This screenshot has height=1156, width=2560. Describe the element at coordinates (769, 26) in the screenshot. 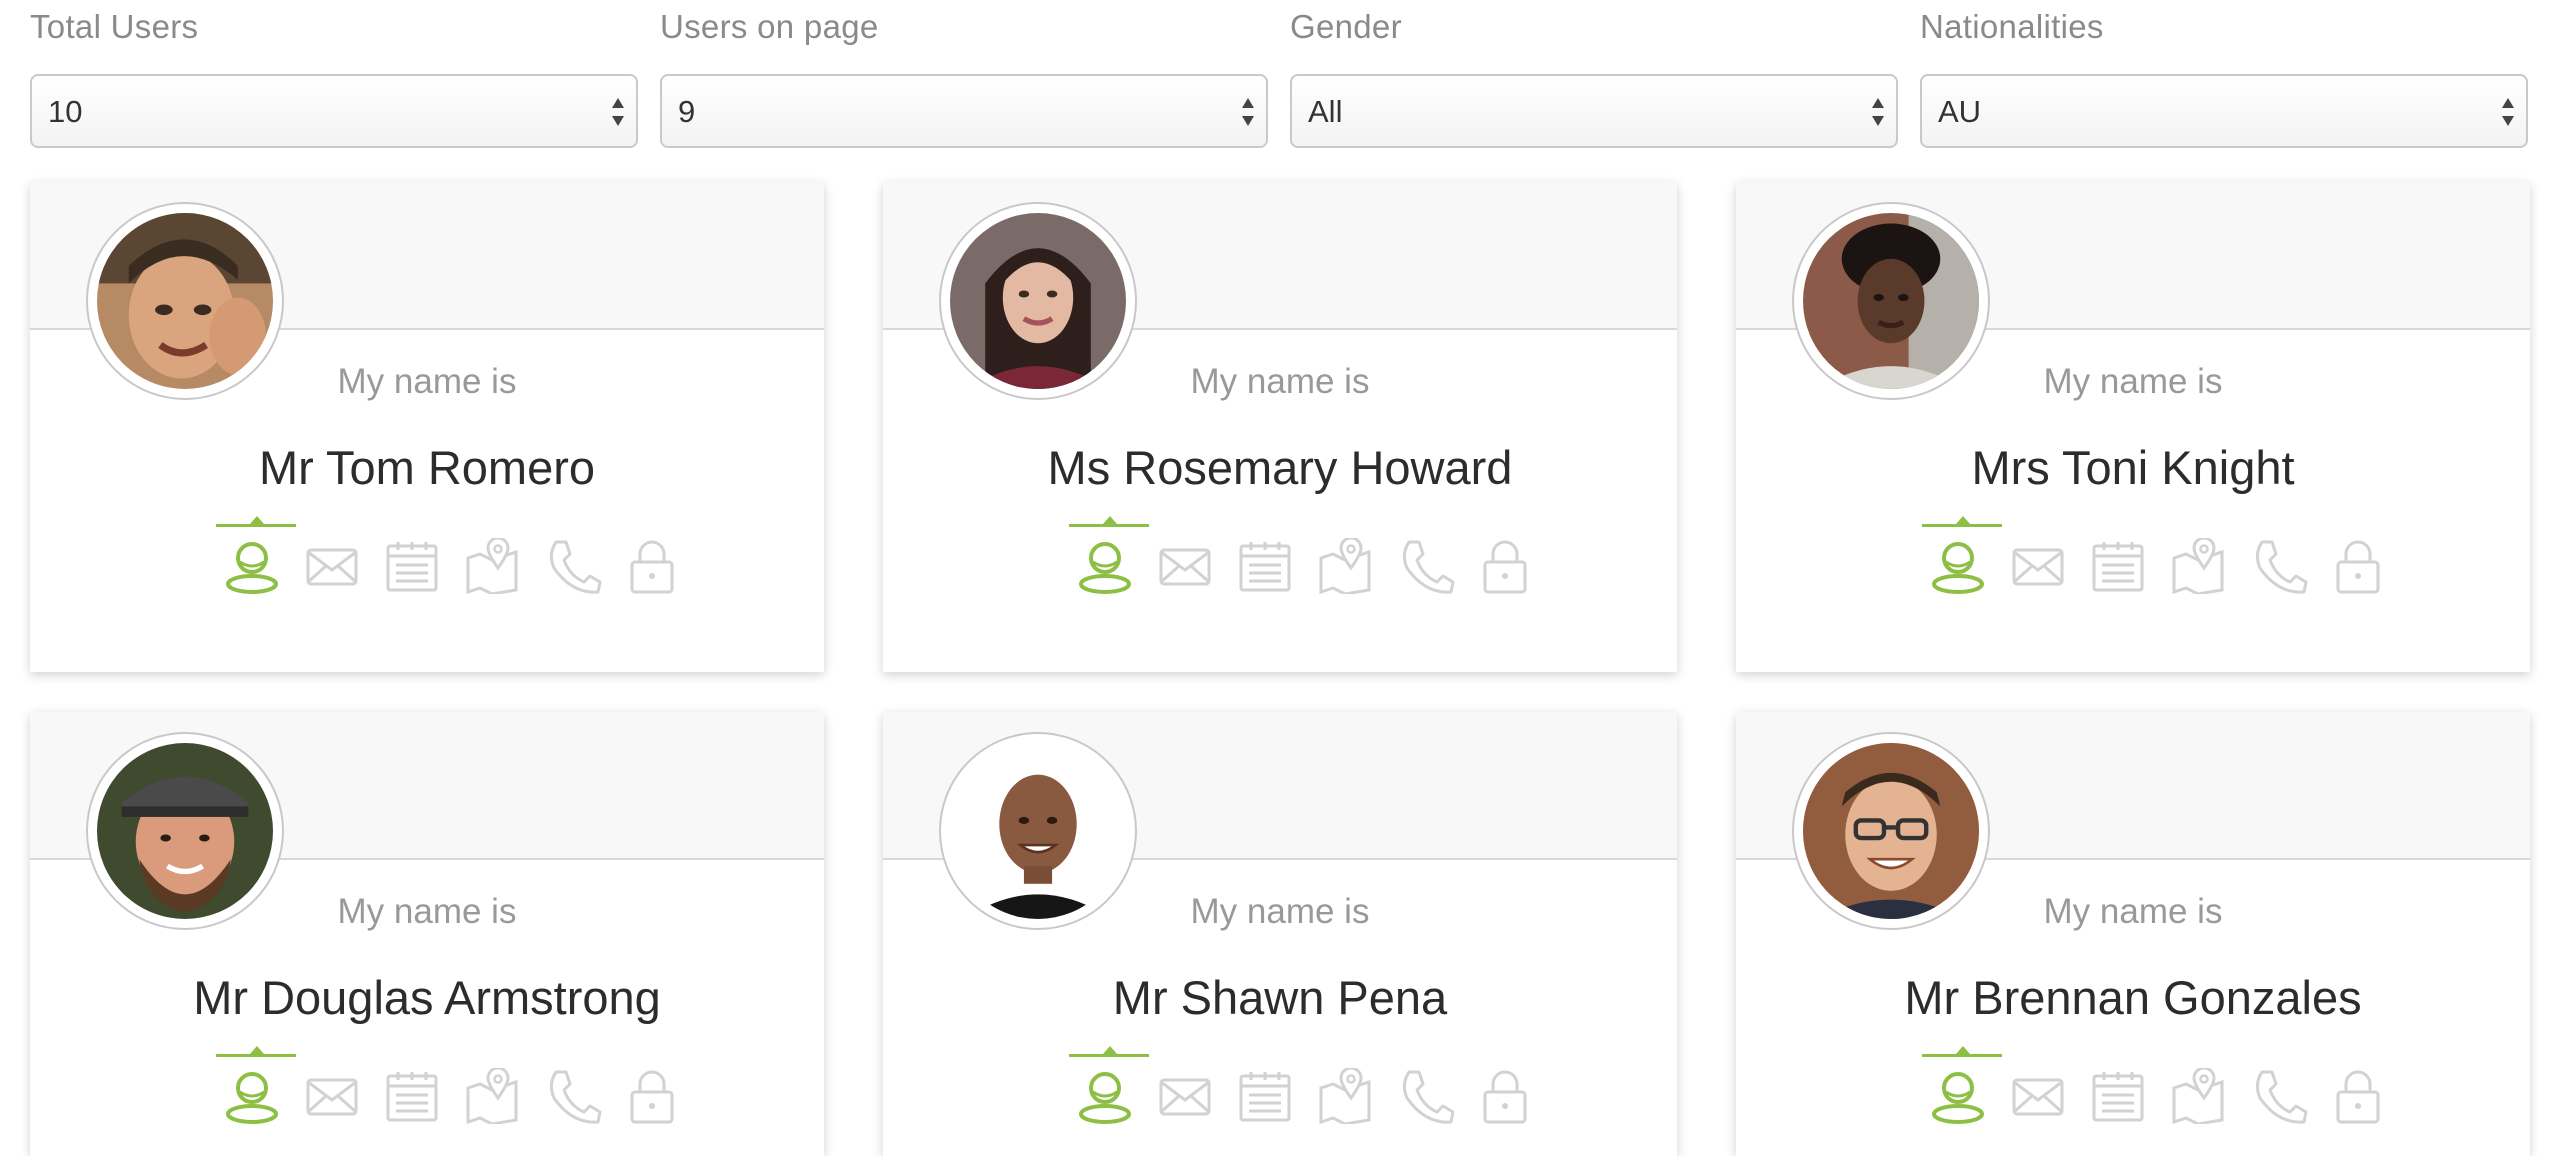

I see `filter-label: Users on page` at that location.